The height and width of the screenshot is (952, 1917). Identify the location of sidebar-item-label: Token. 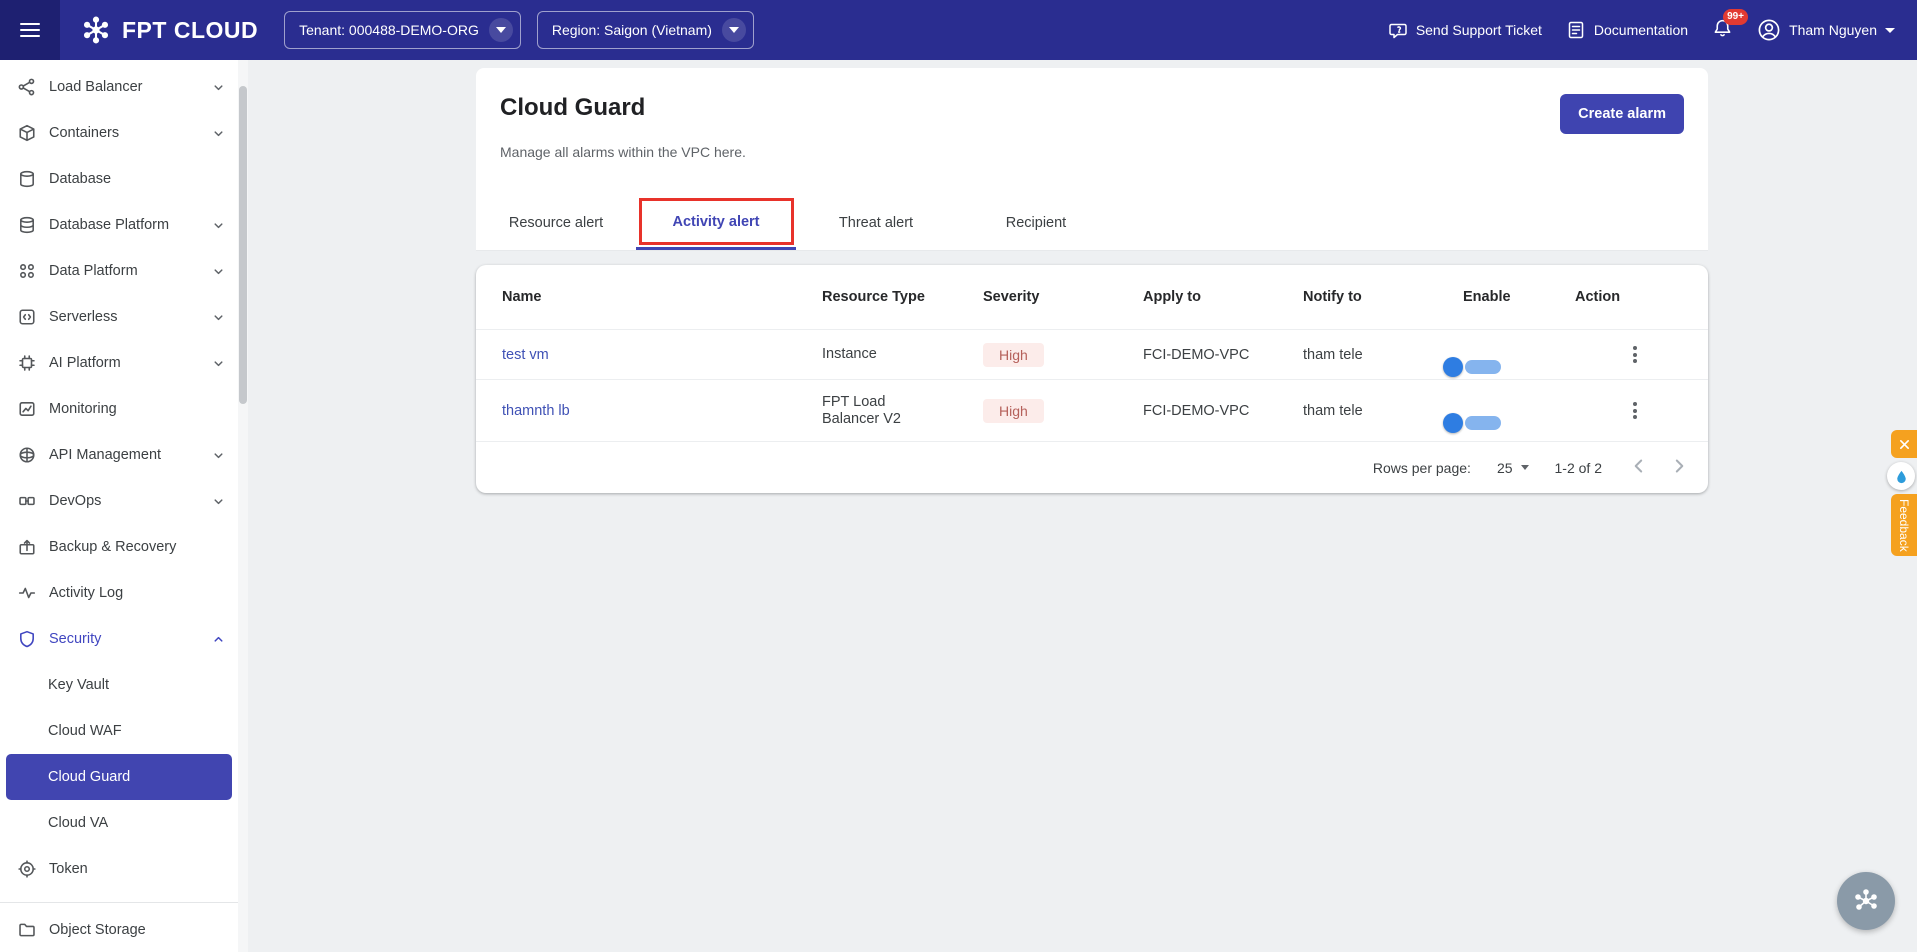
(68, 869).